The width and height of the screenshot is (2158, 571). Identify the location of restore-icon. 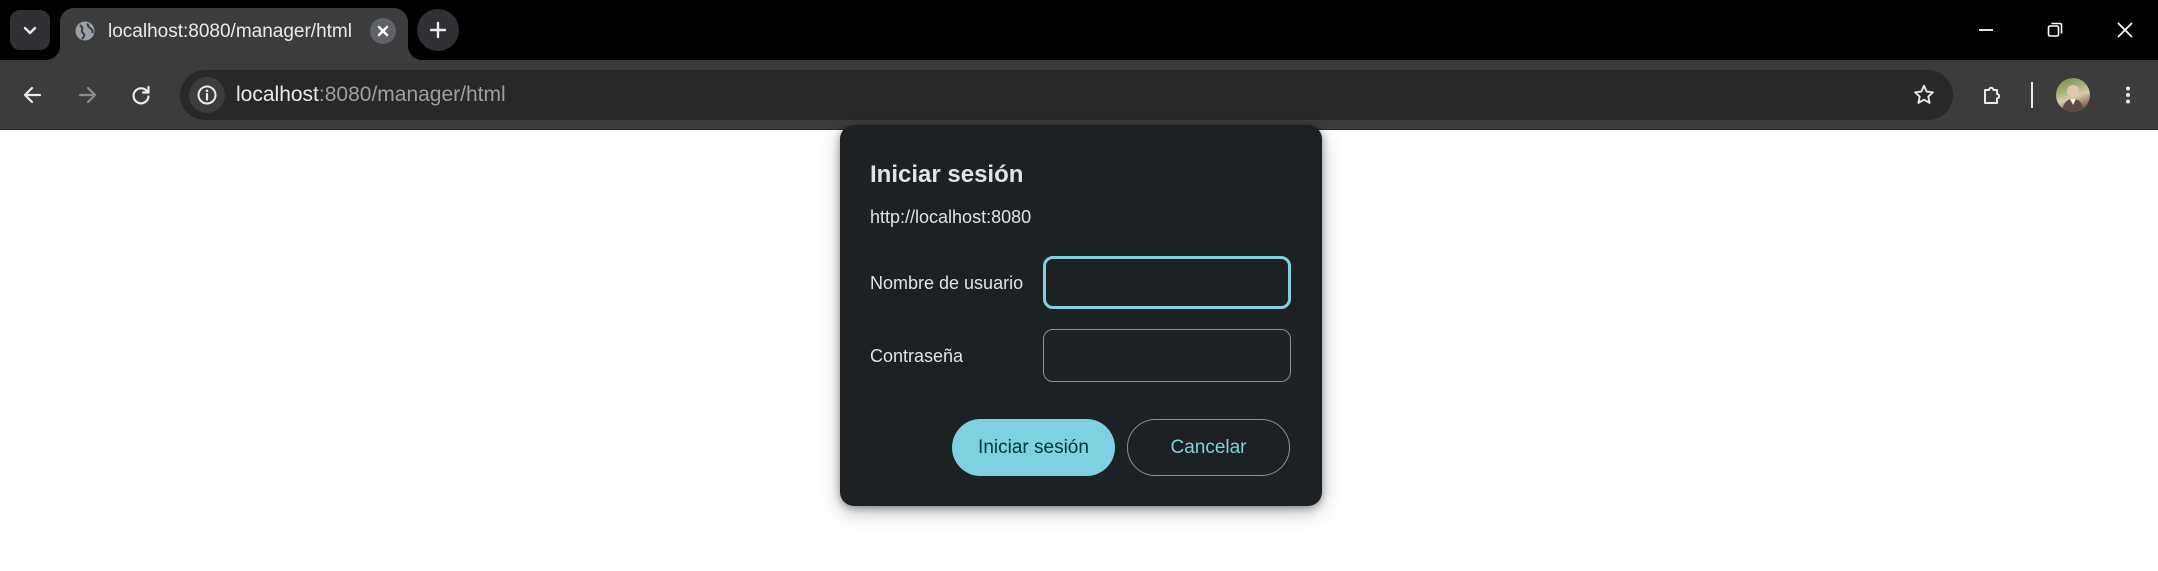
(2055, 29).